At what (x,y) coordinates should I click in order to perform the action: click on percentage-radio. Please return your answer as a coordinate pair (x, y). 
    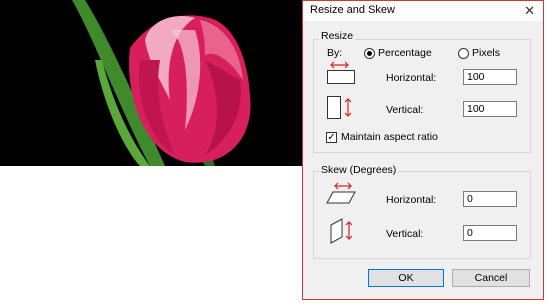
    Looking at the image, I should click on (369, 53).